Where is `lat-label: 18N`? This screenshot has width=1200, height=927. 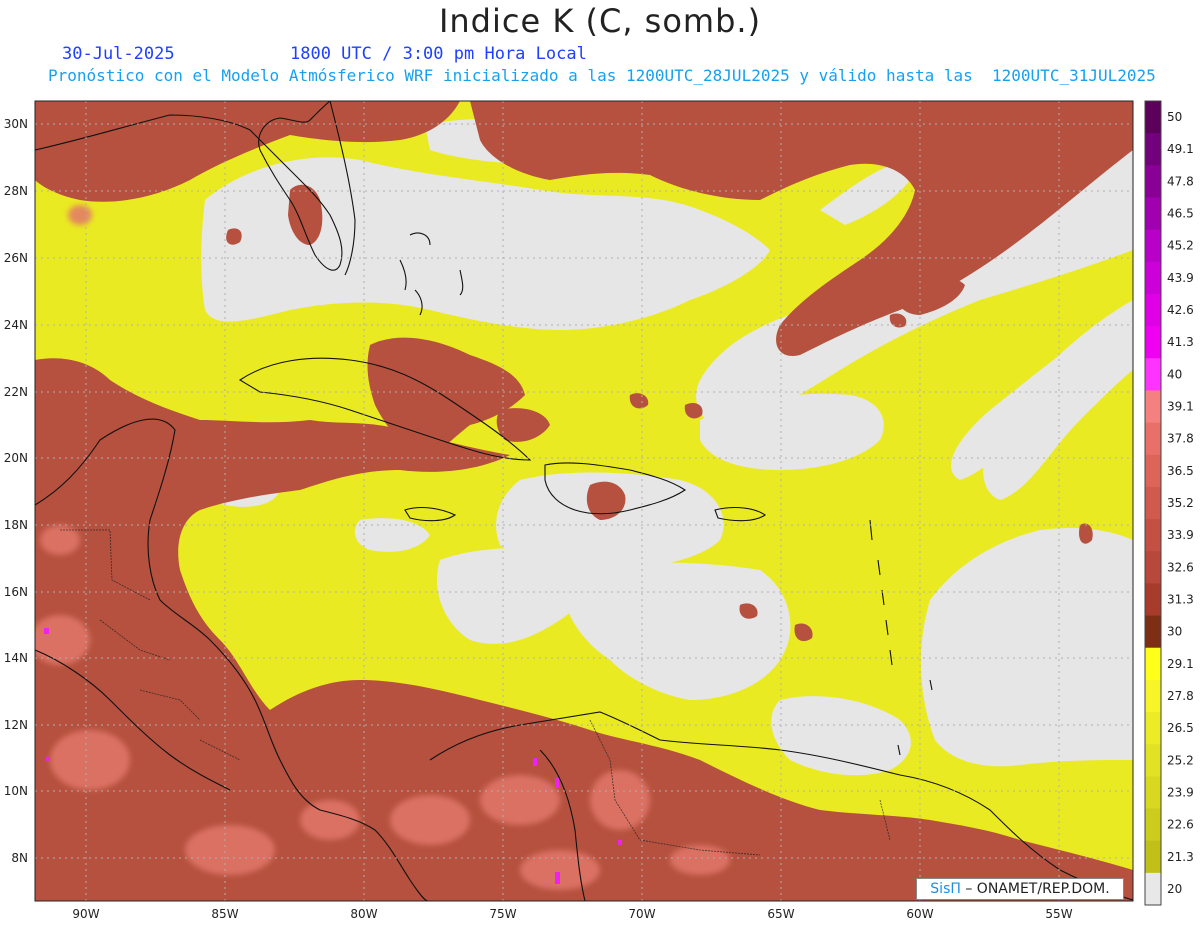 lat-label: 18N is located at coordinates (16, 525).